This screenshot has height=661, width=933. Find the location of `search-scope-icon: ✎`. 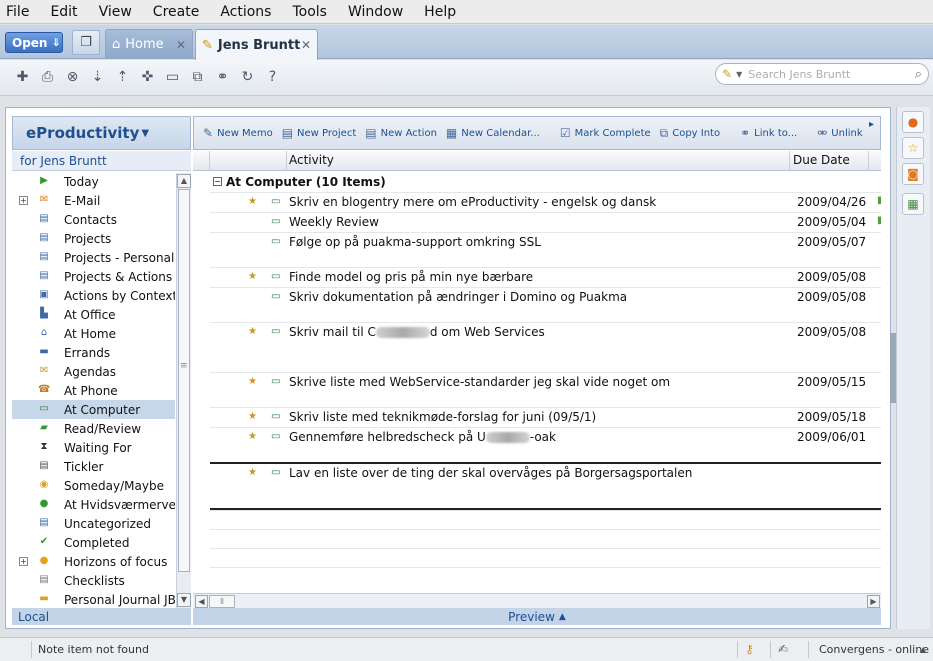

search-scope-icon: ✎ is located at coordinates (727, 74).